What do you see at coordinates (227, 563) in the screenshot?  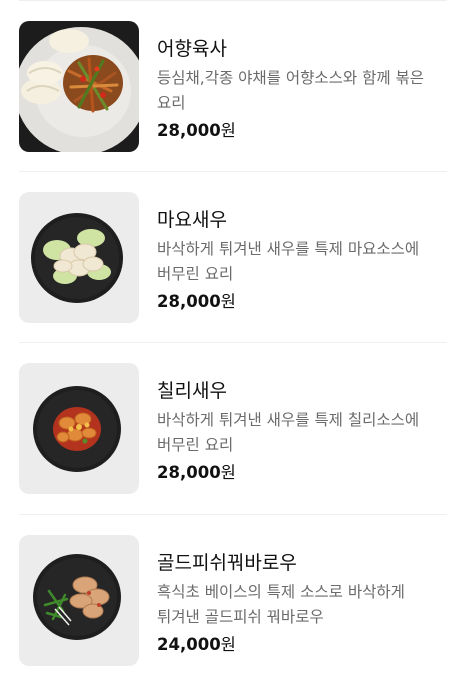 I see `menu-item-name: 골드피쉬꿔바로우` at bounding box center [227, 563].